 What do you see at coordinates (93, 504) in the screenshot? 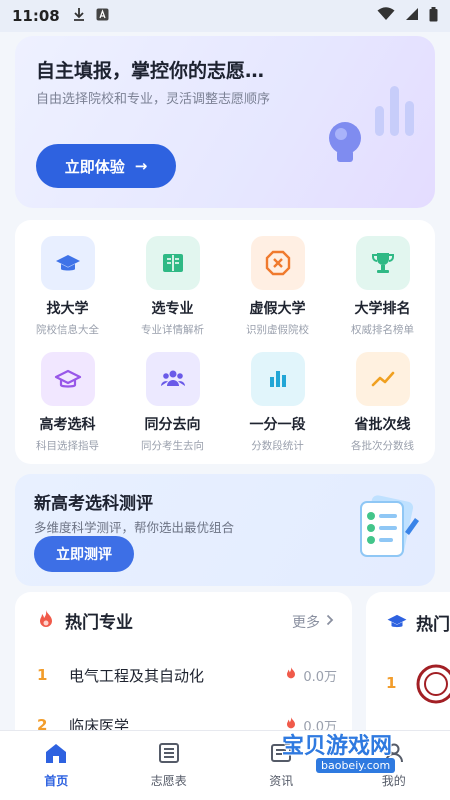
I see `promo-title: 新高考选科测评` at bounding box center [93, 504].